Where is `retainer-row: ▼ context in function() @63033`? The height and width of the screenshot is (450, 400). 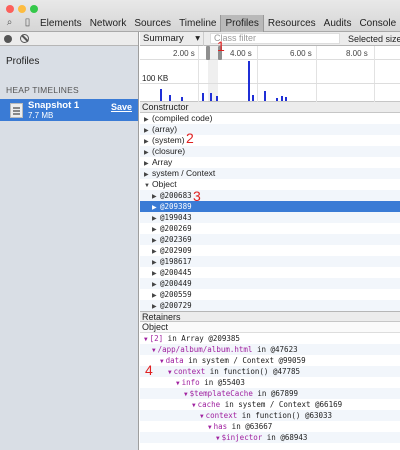
retainer-row: ▼ context in function() @63033 is located at coordinates (270, 415).